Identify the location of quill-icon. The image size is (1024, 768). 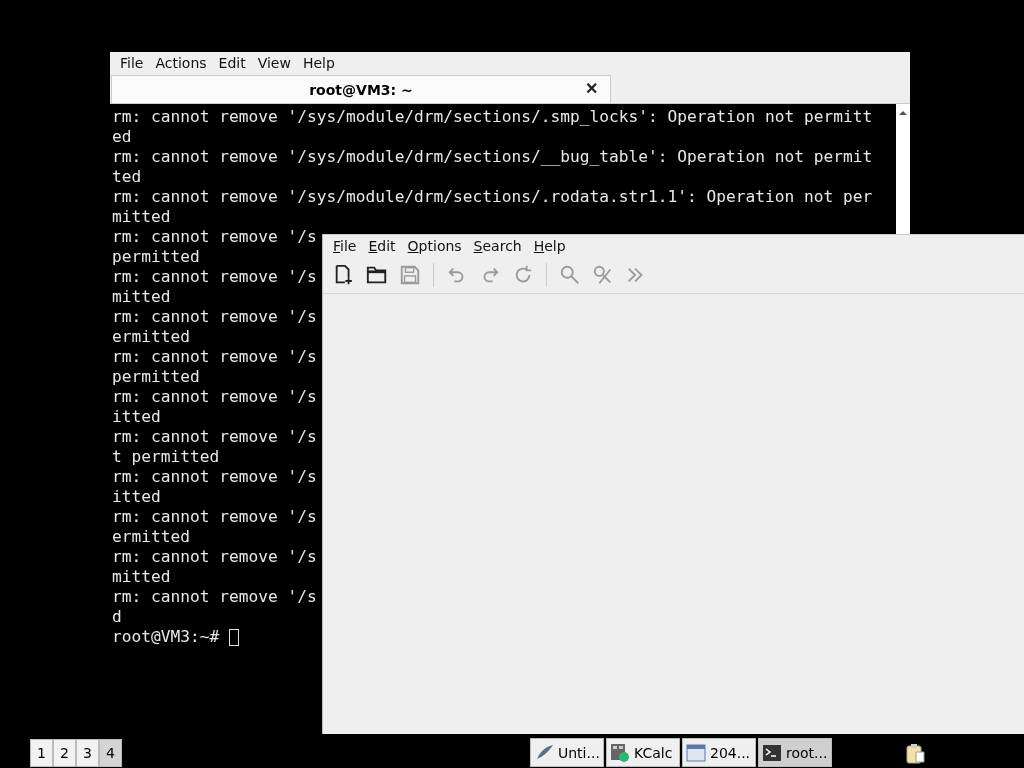
(544, 752).